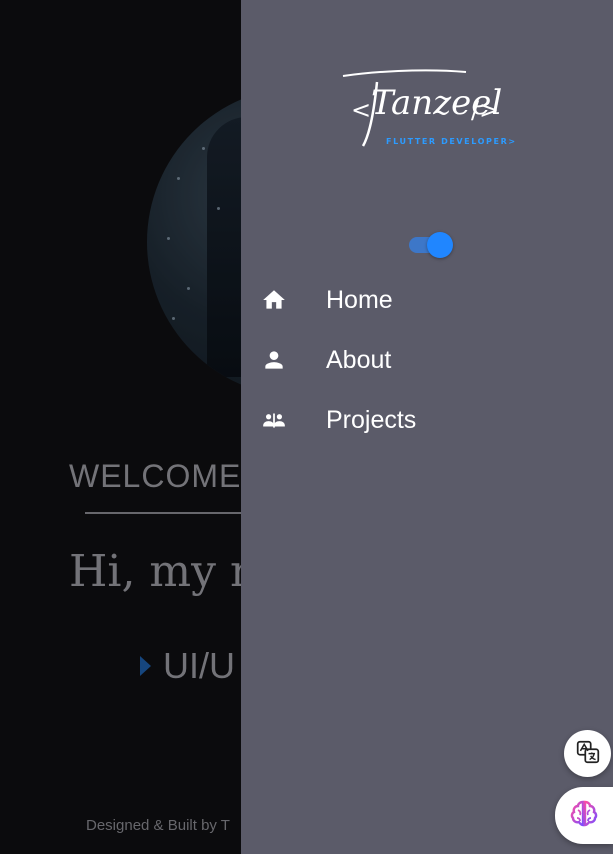  What do you see at coordinates (427, 300) in the screenshot?
I see `menu-item-home: Home` at bounding box center [427, 300].